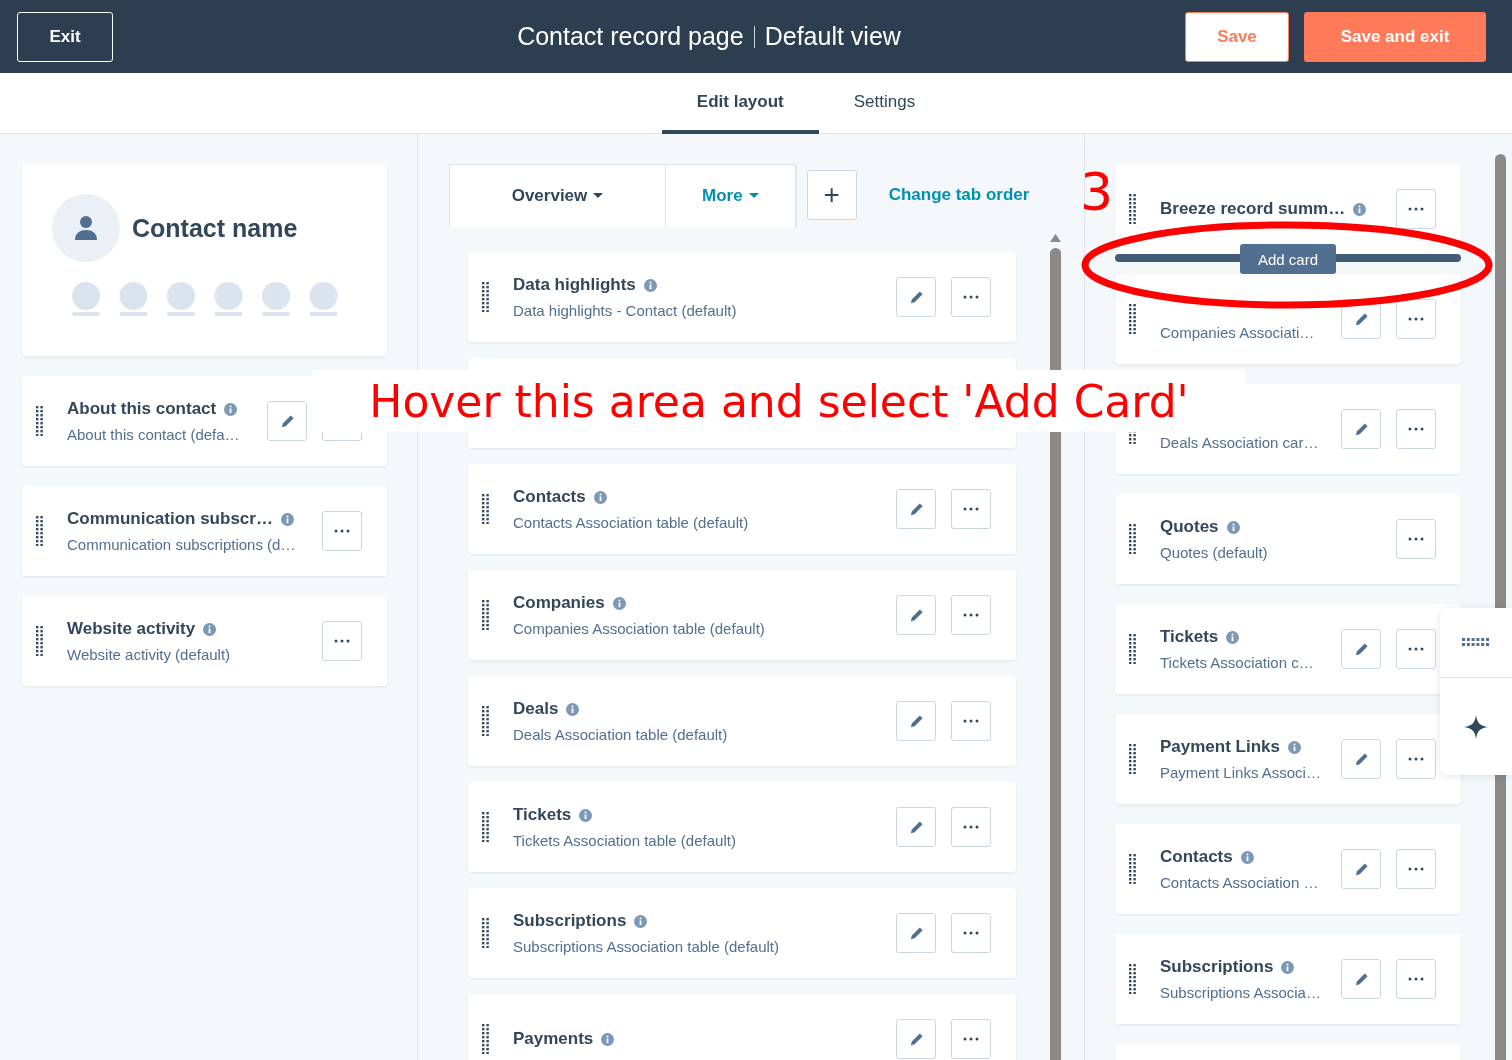 The height and width of the screenshot is (1060, 1512). I want to click on card-title: About this contact, so click(142, 409).